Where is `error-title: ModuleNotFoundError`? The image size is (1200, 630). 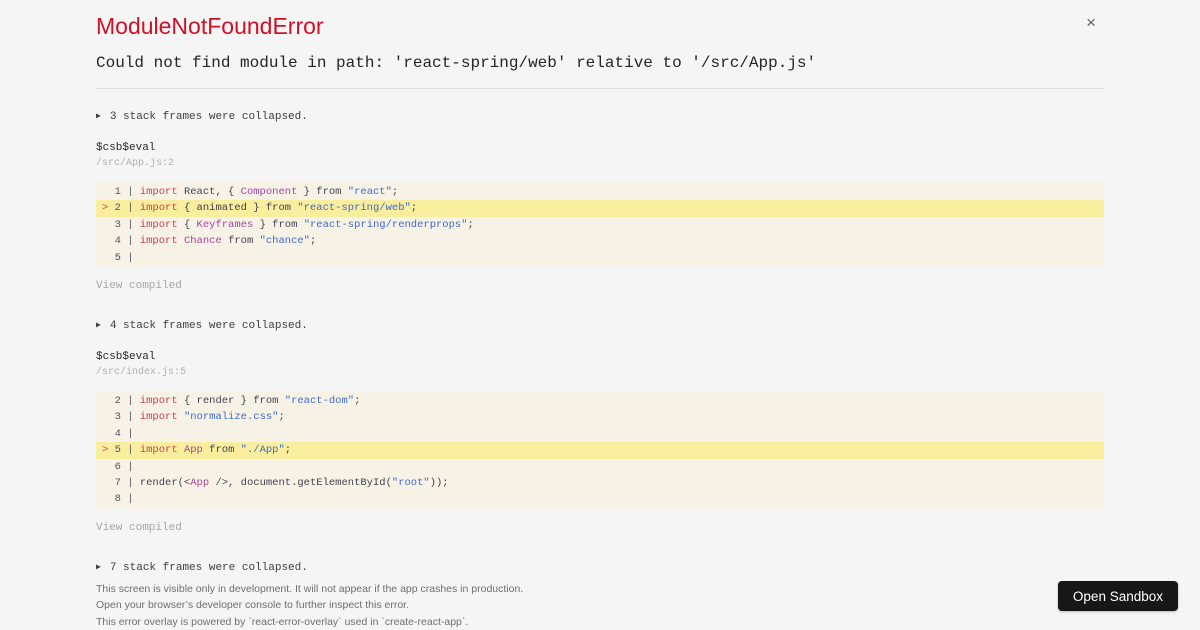
error-title: ModuleNotFoundError is located at coordinates (210, 26).